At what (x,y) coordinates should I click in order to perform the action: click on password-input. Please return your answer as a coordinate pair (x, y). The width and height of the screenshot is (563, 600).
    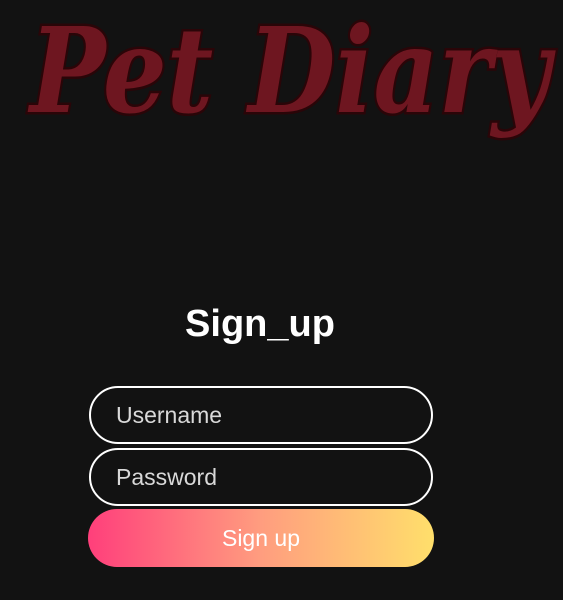
    Looking at the image, I should click on (261, 477).